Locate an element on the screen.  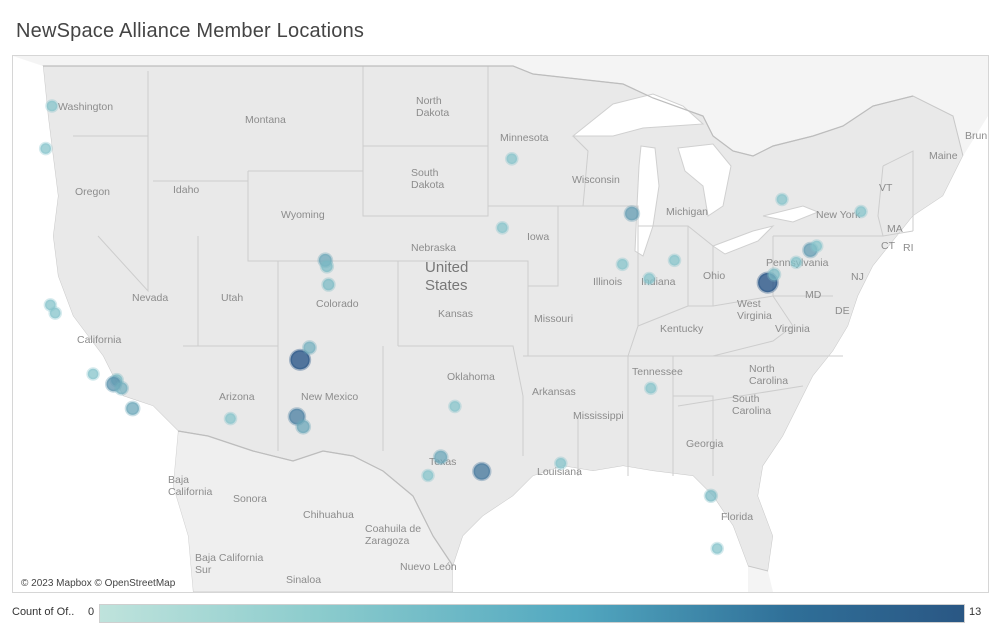
label-nuevo-leon: Nuevo León is located at coordinates (428, 567).